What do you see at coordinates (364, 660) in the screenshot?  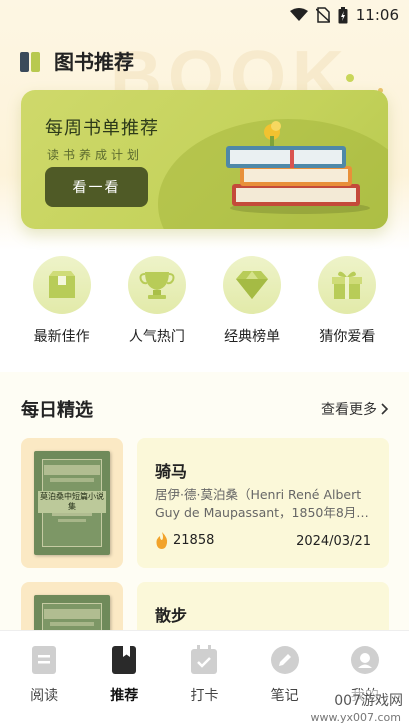 I see `user-icon` at bounding box center [364, 660].